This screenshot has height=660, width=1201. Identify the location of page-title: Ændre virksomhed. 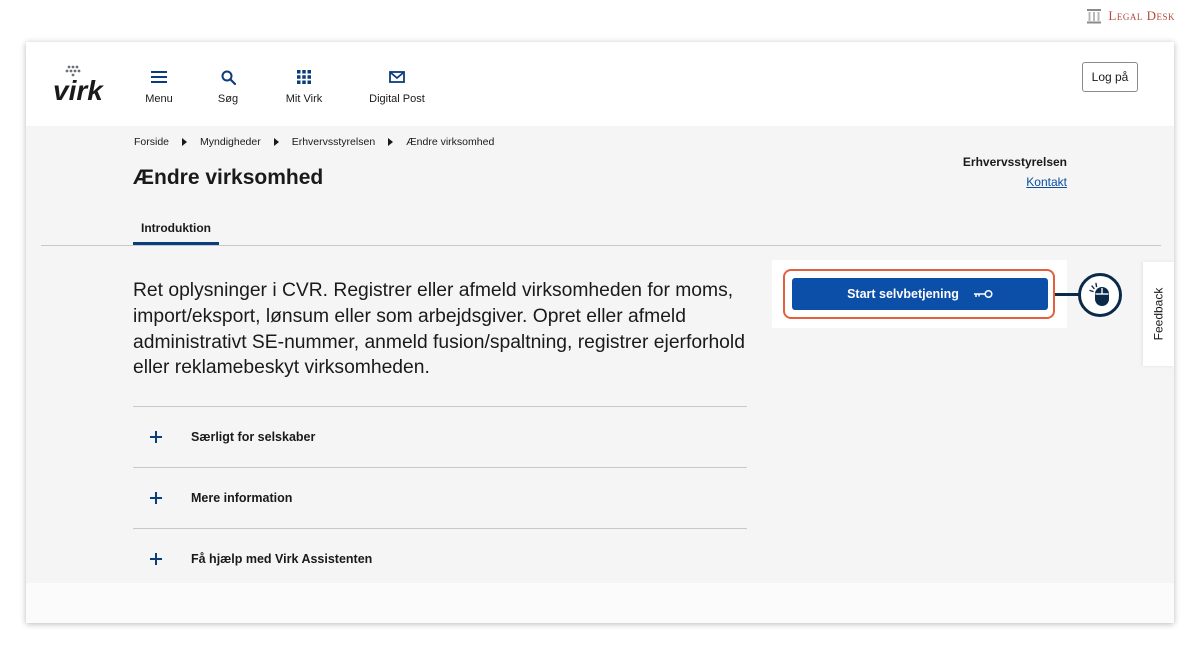
(228, 177).